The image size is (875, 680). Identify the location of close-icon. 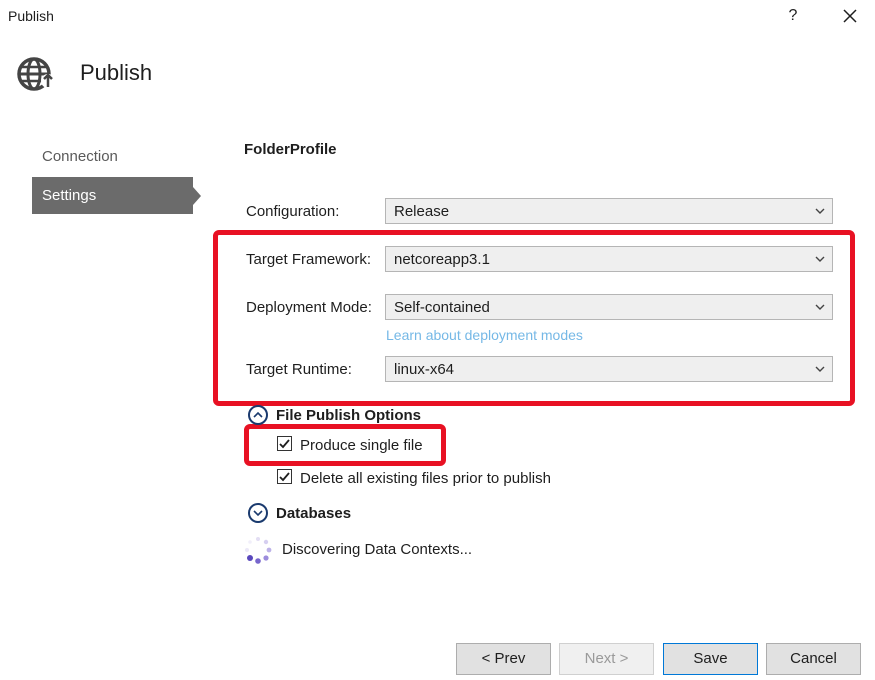
(850, 16).